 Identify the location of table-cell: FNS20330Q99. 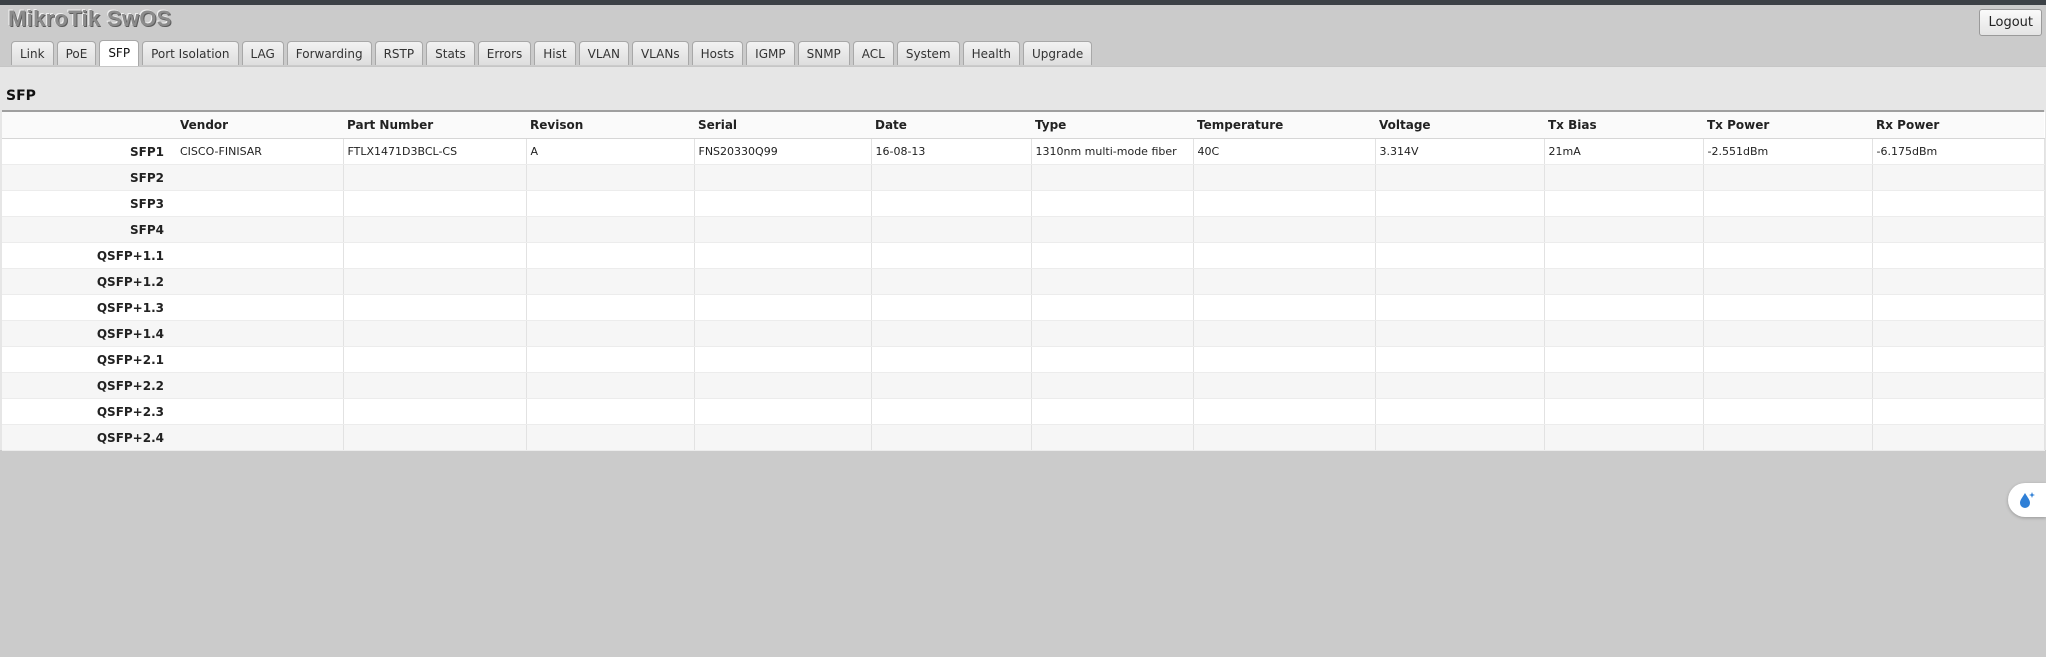
(783, 151).